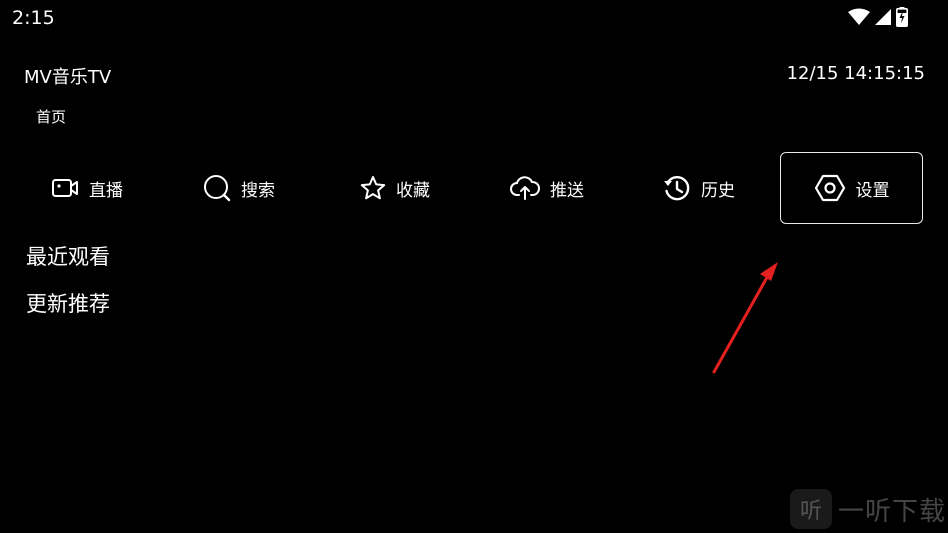  What do you see at coordinates (745, 318) in the screenshot?
I see `annotation-arrow` at bounding box center [745, 318].